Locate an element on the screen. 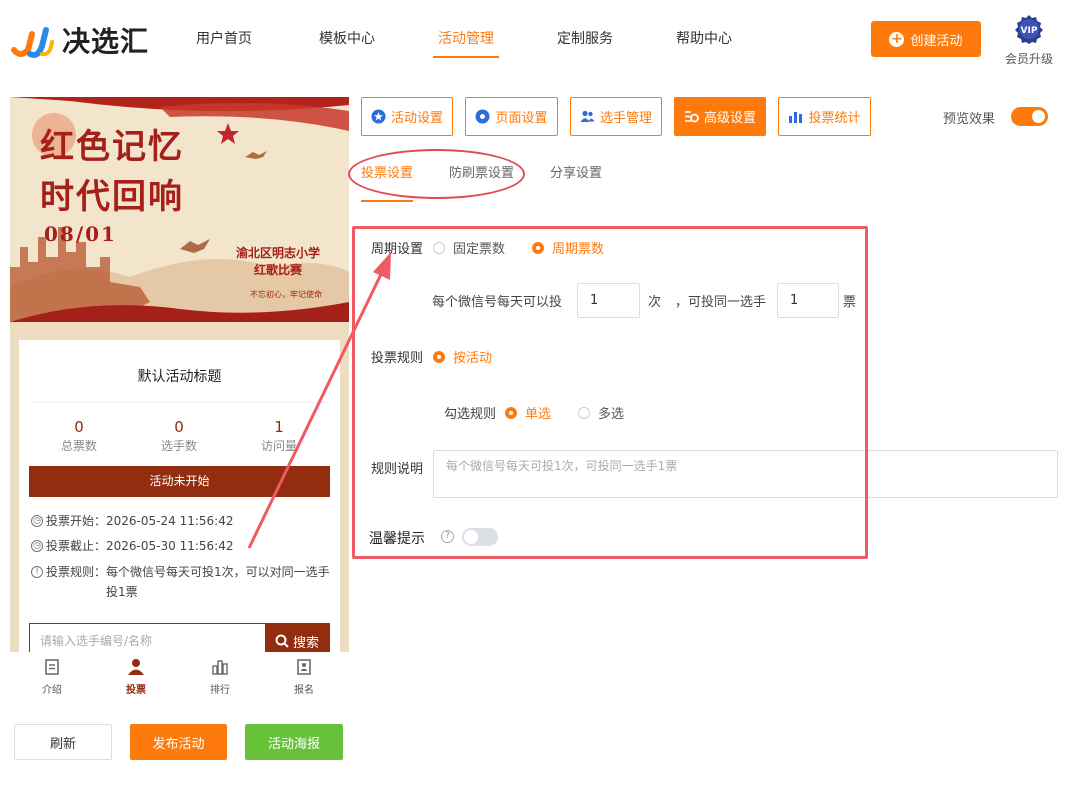  rule-by-activity-radio: 按活动 is located at coordinates (462, 356).